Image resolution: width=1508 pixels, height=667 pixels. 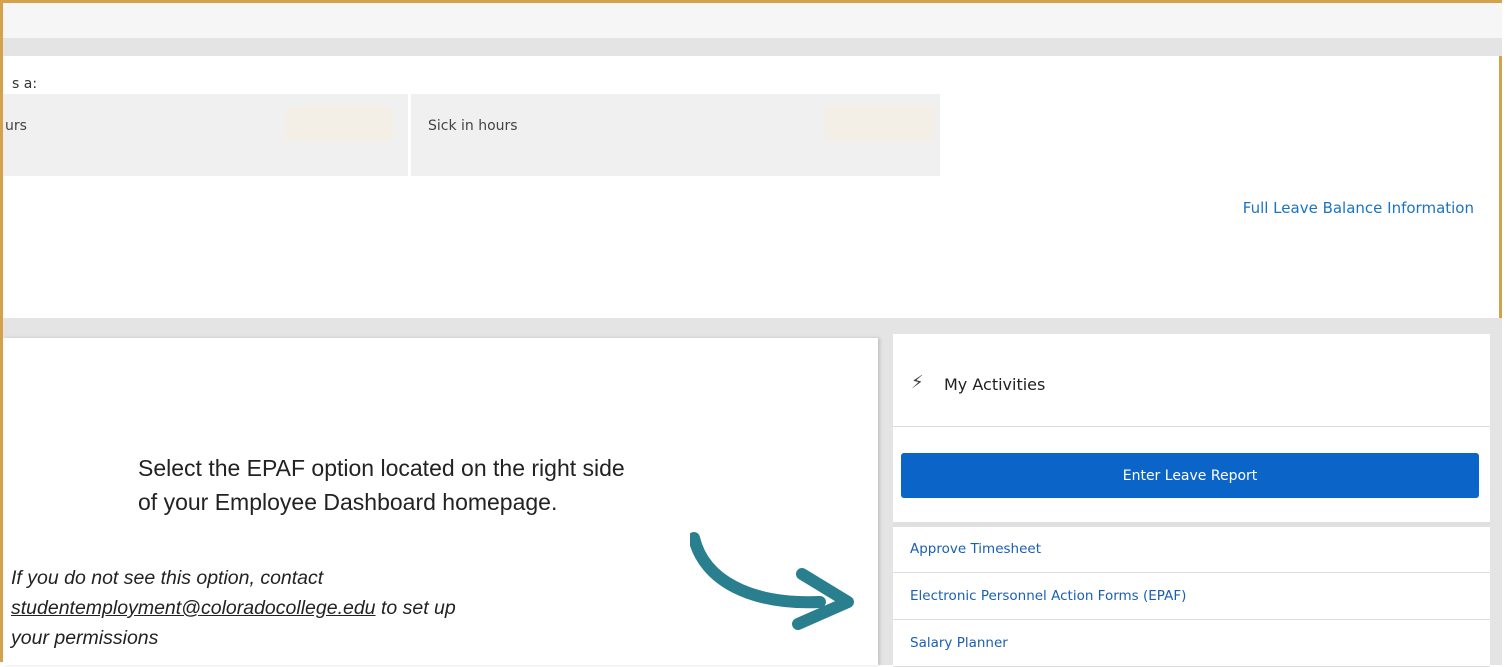 I want to click on pointer-arrow-icon, so click(x=772, y=581).